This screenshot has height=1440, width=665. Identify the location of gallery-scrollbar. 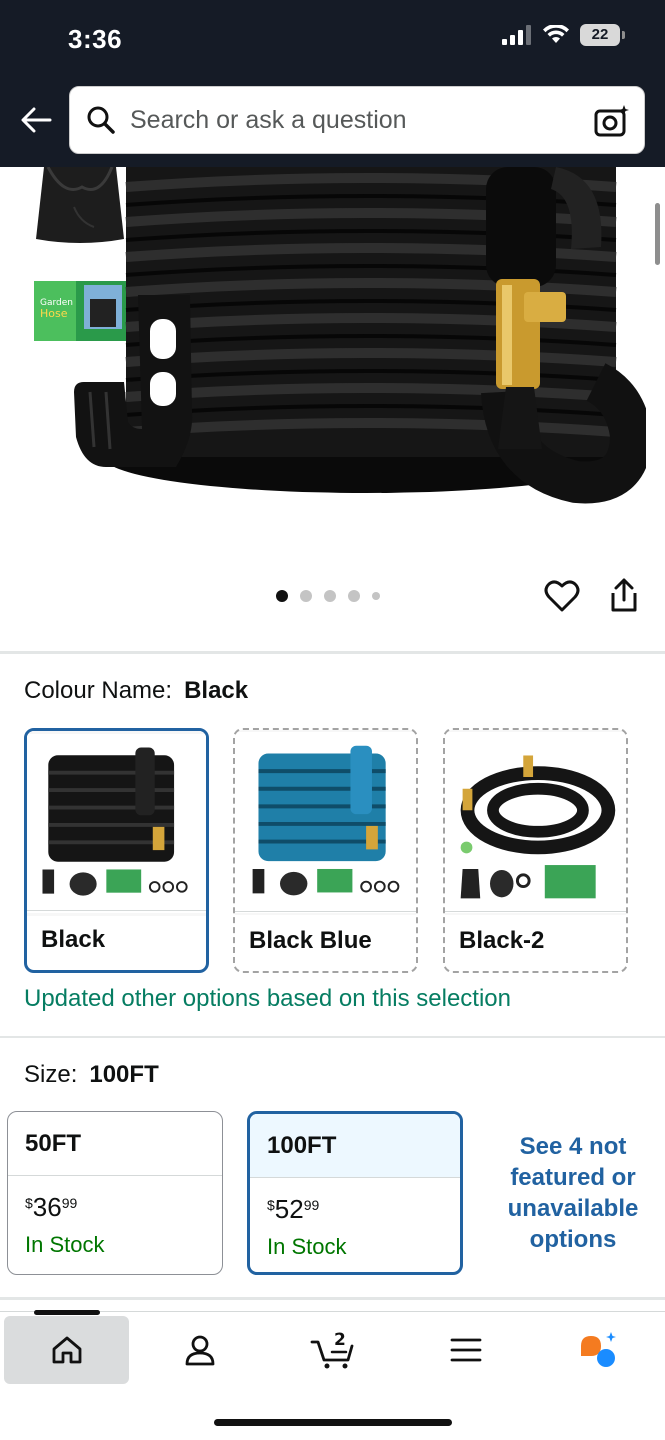
(657, 234).